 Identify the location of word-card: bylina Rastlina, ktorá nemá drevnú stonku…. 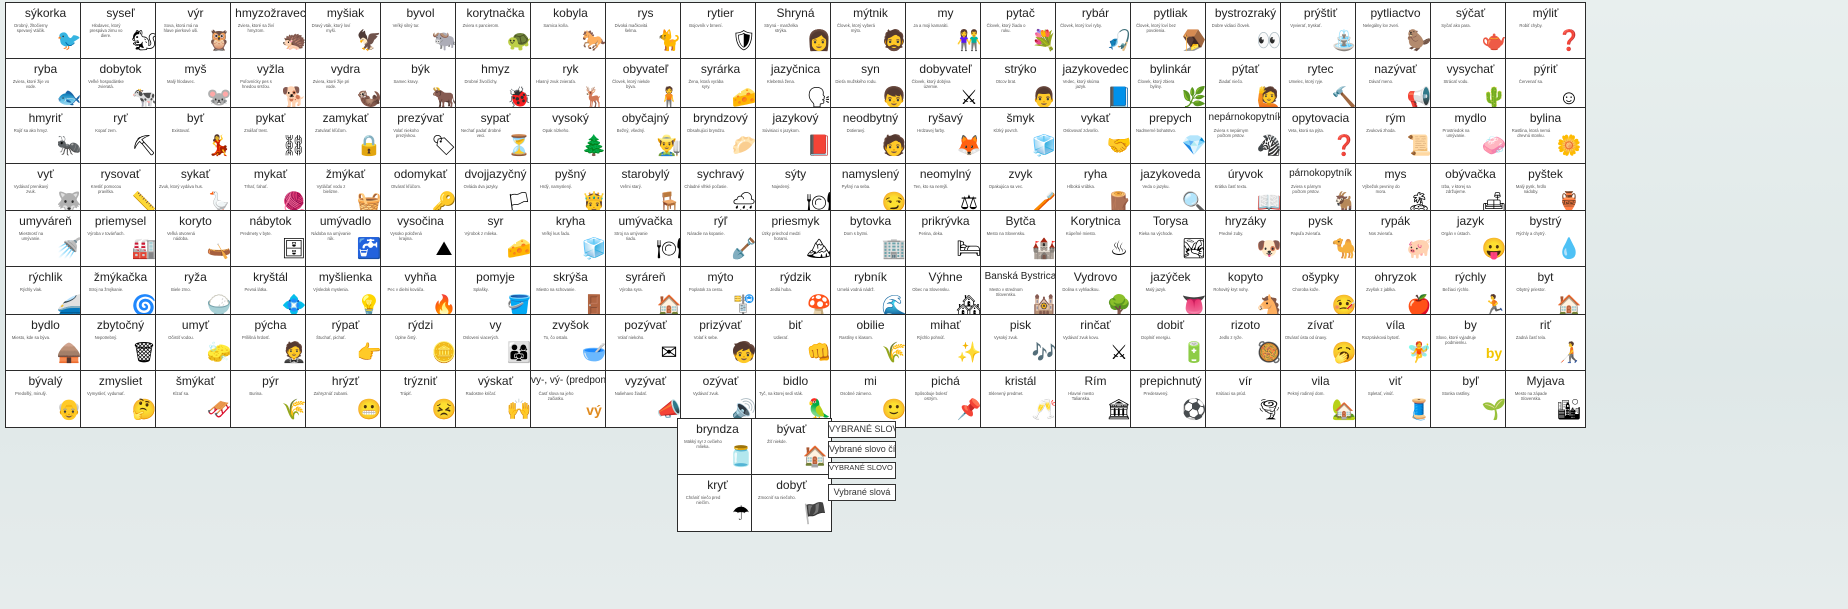
(1545, 136).